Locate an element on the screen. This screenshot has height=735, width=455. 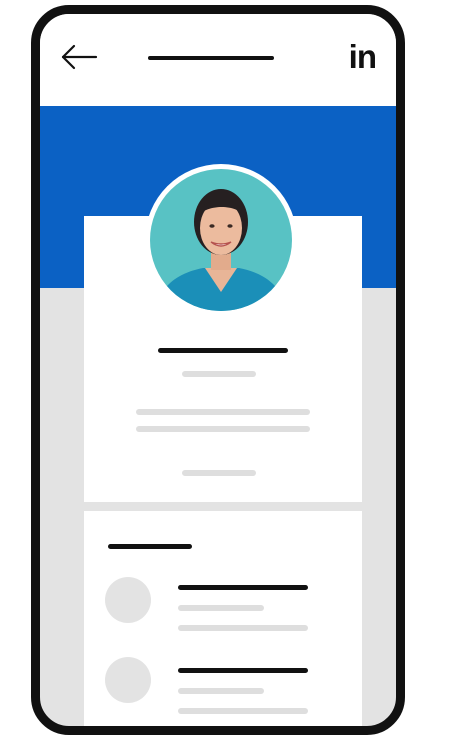
profile-name-placeholder is located at coordinates (223, 350).